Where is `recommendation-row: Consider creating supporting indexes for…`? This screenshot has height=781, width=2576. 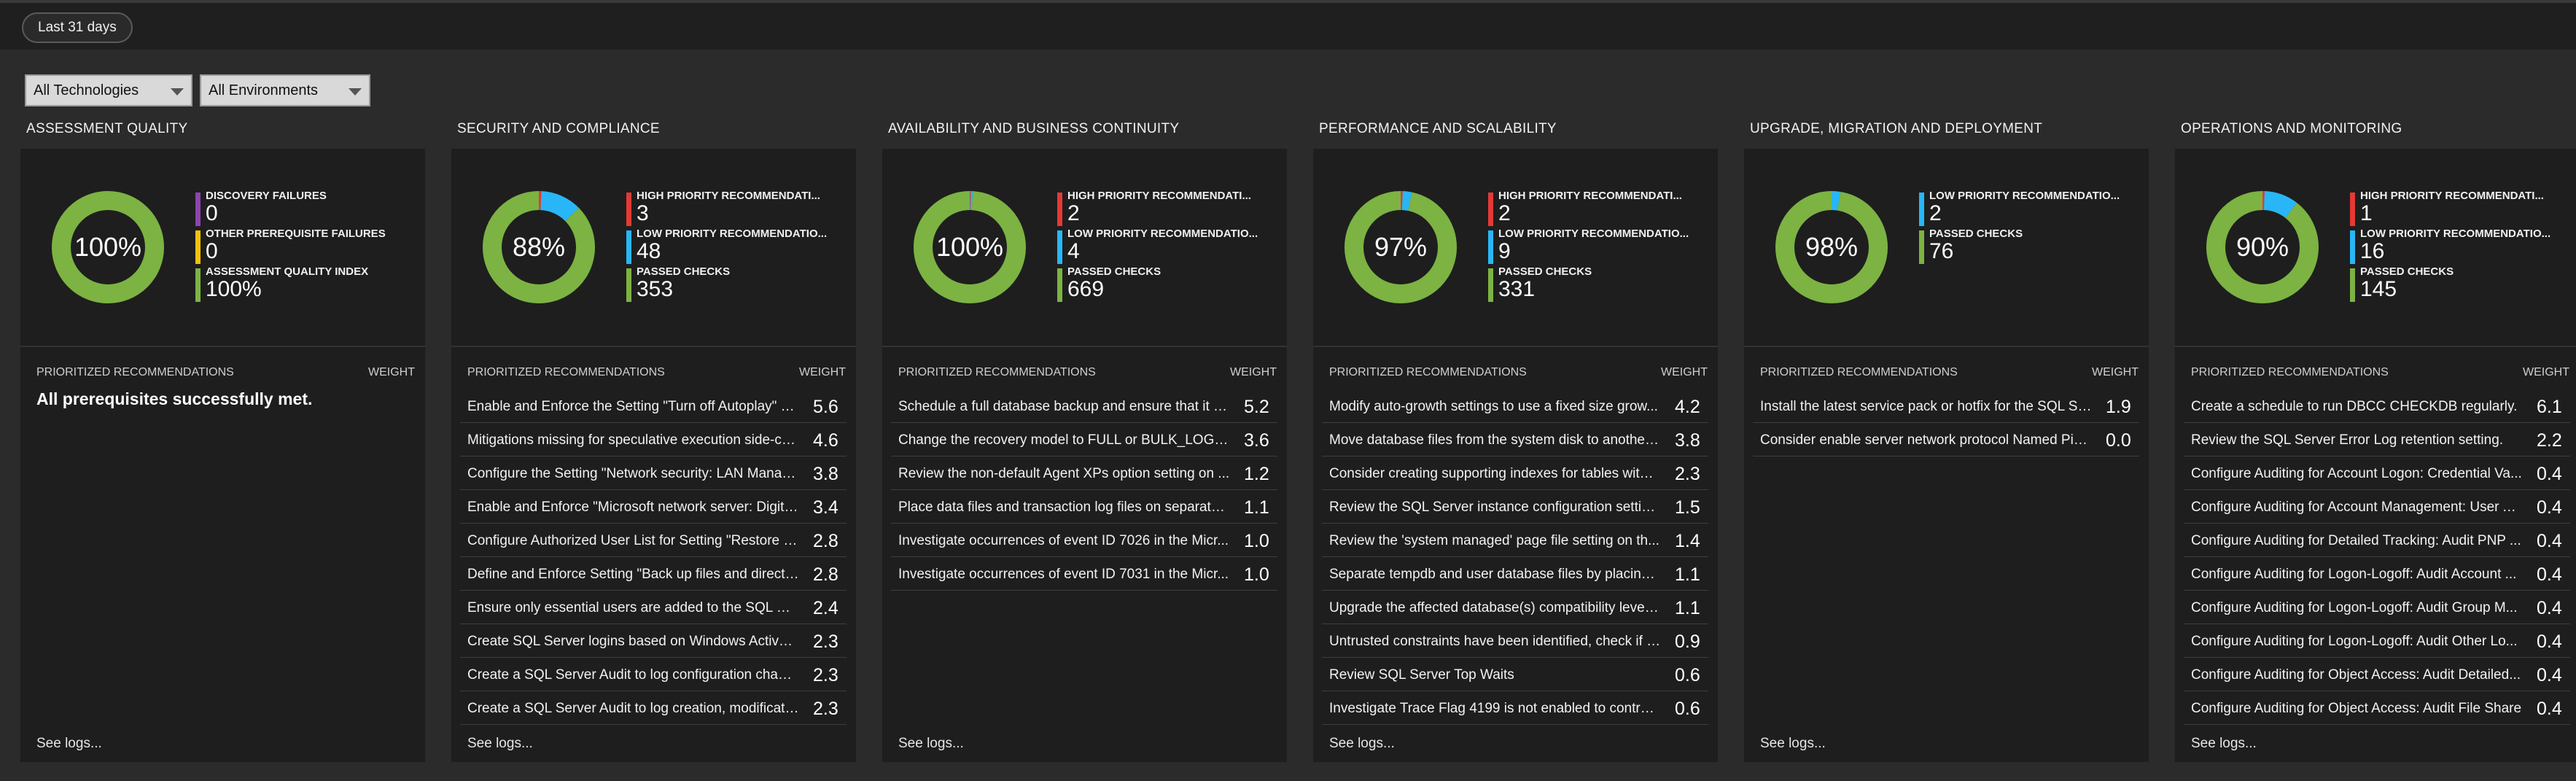
recommendation-row: Consider creating supporting indexes for… is located at coordinates (1515, 473).